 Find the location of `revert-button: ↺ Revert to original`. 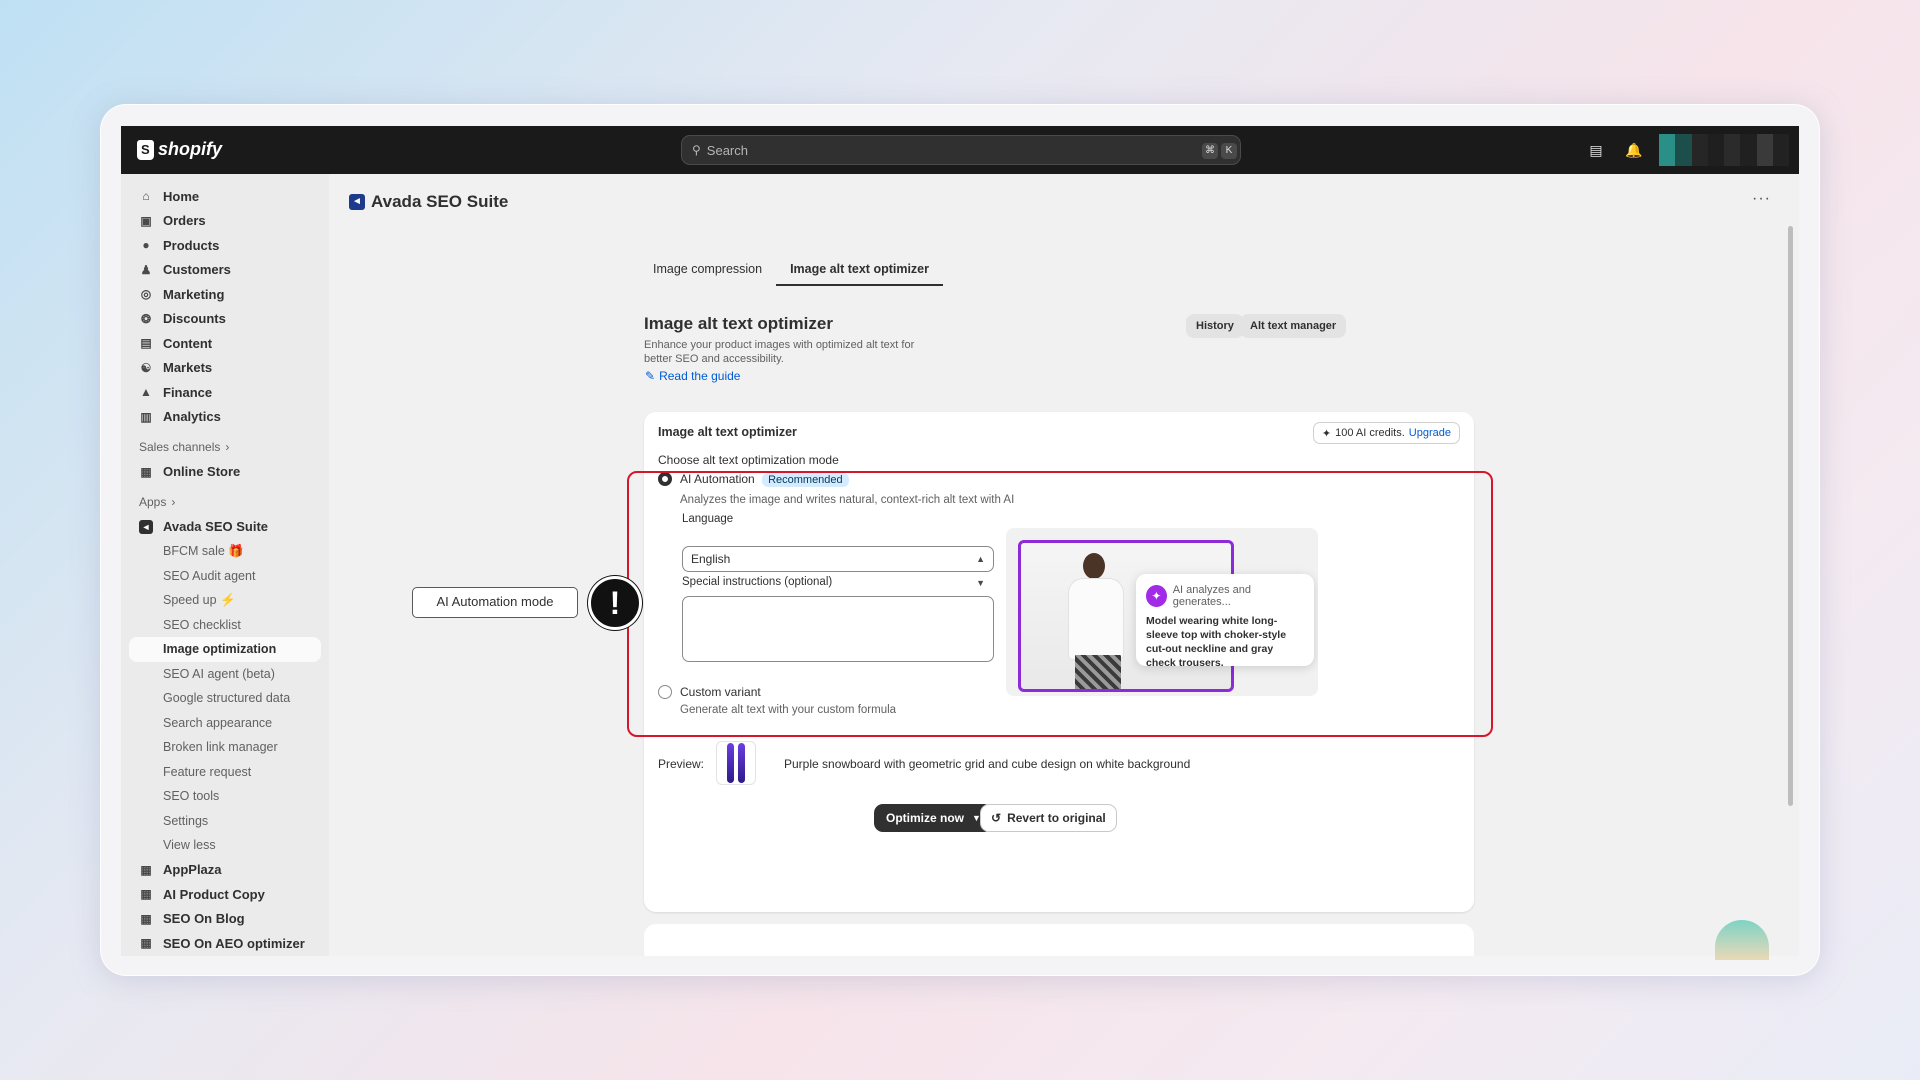

revert-button: ↺ Revert to original is located at coordinates (1048, 818).